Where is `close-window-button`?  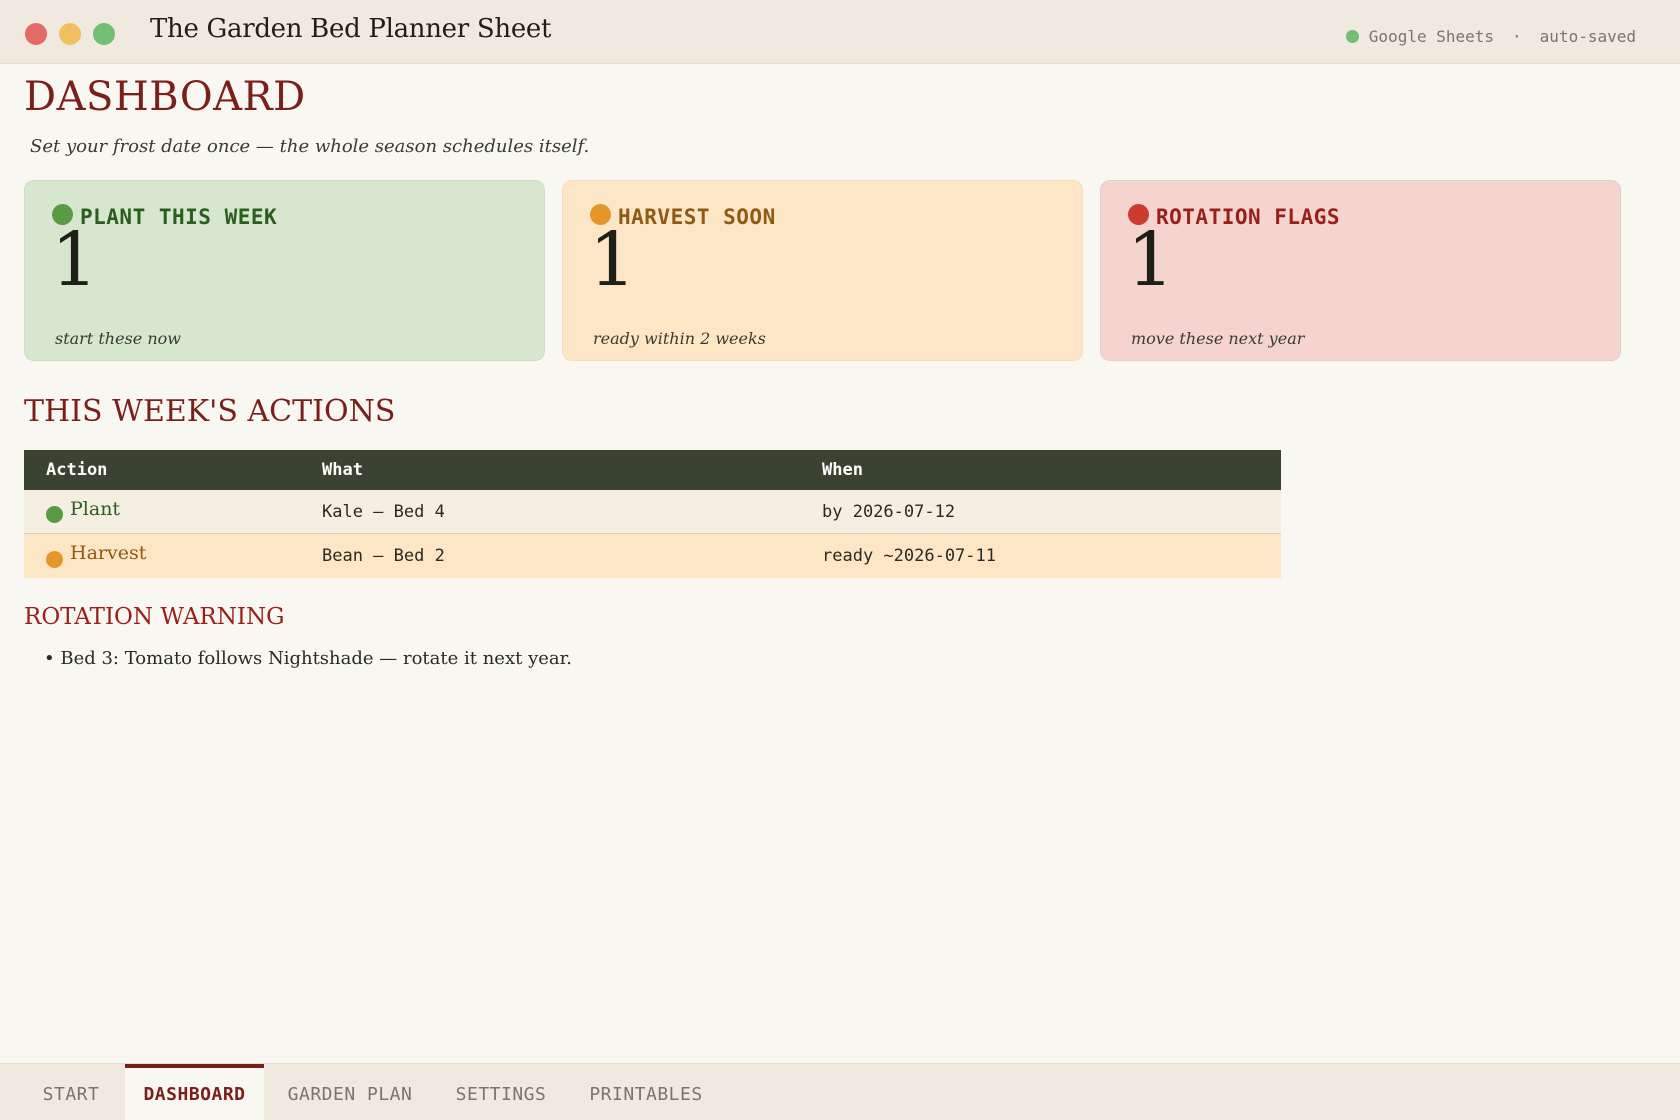 close-window-button is located at coordinates (36, 34).